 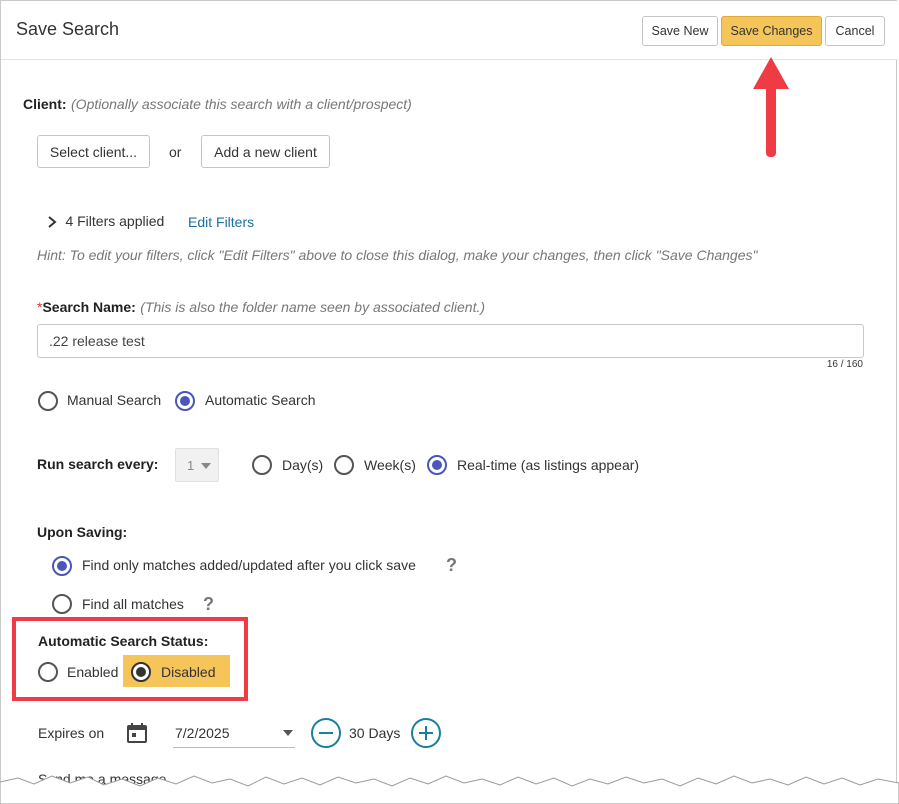 What do you see at coordinates (449, 30) in the screenshot?
I see `dialog-header: Save Search Save New Save Changes Cancel` at bounding box center [449, 30].